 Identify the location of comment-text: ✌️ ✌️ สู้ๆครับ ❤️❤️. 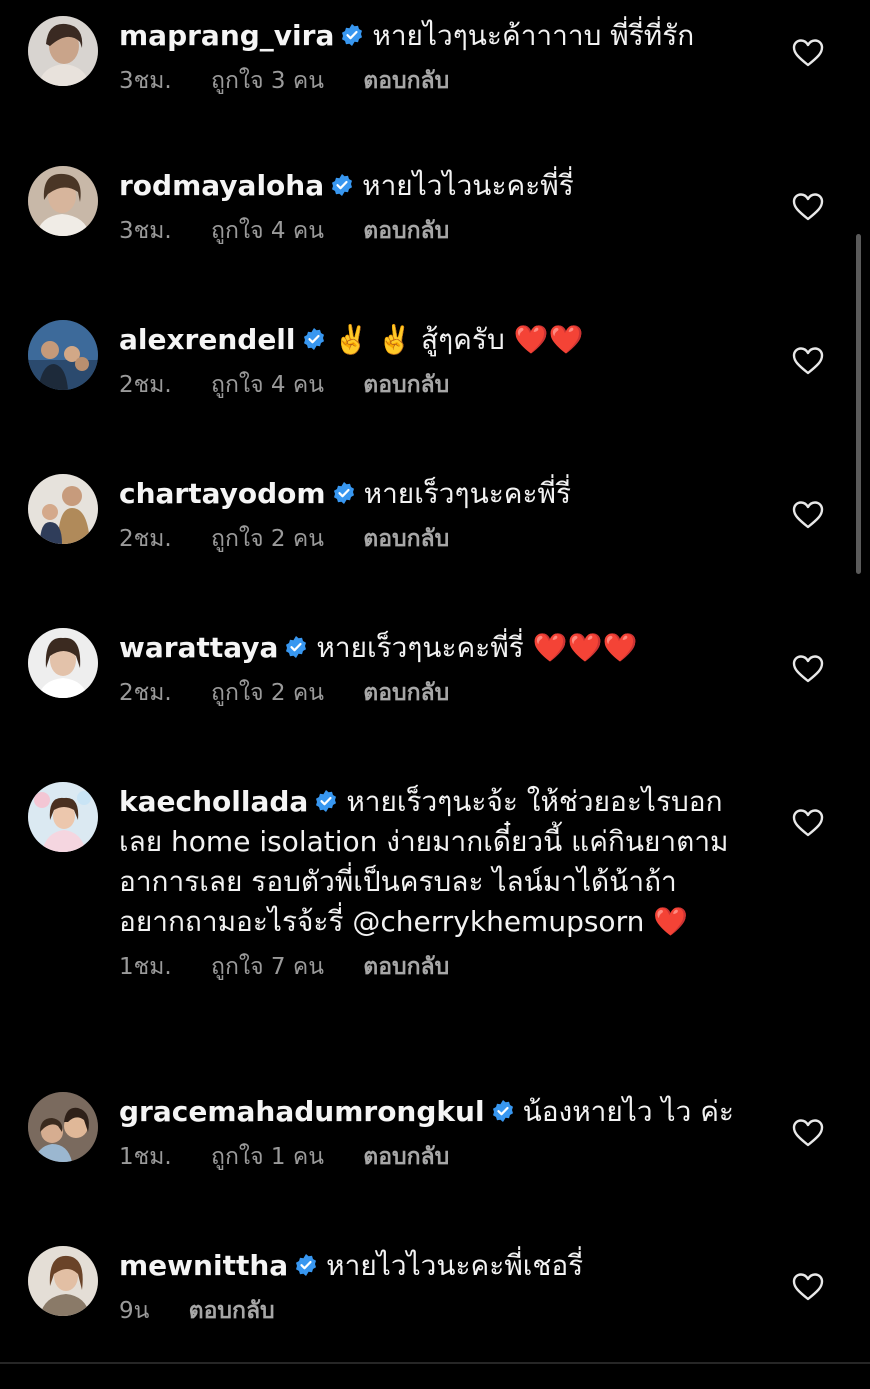
(458, 339).